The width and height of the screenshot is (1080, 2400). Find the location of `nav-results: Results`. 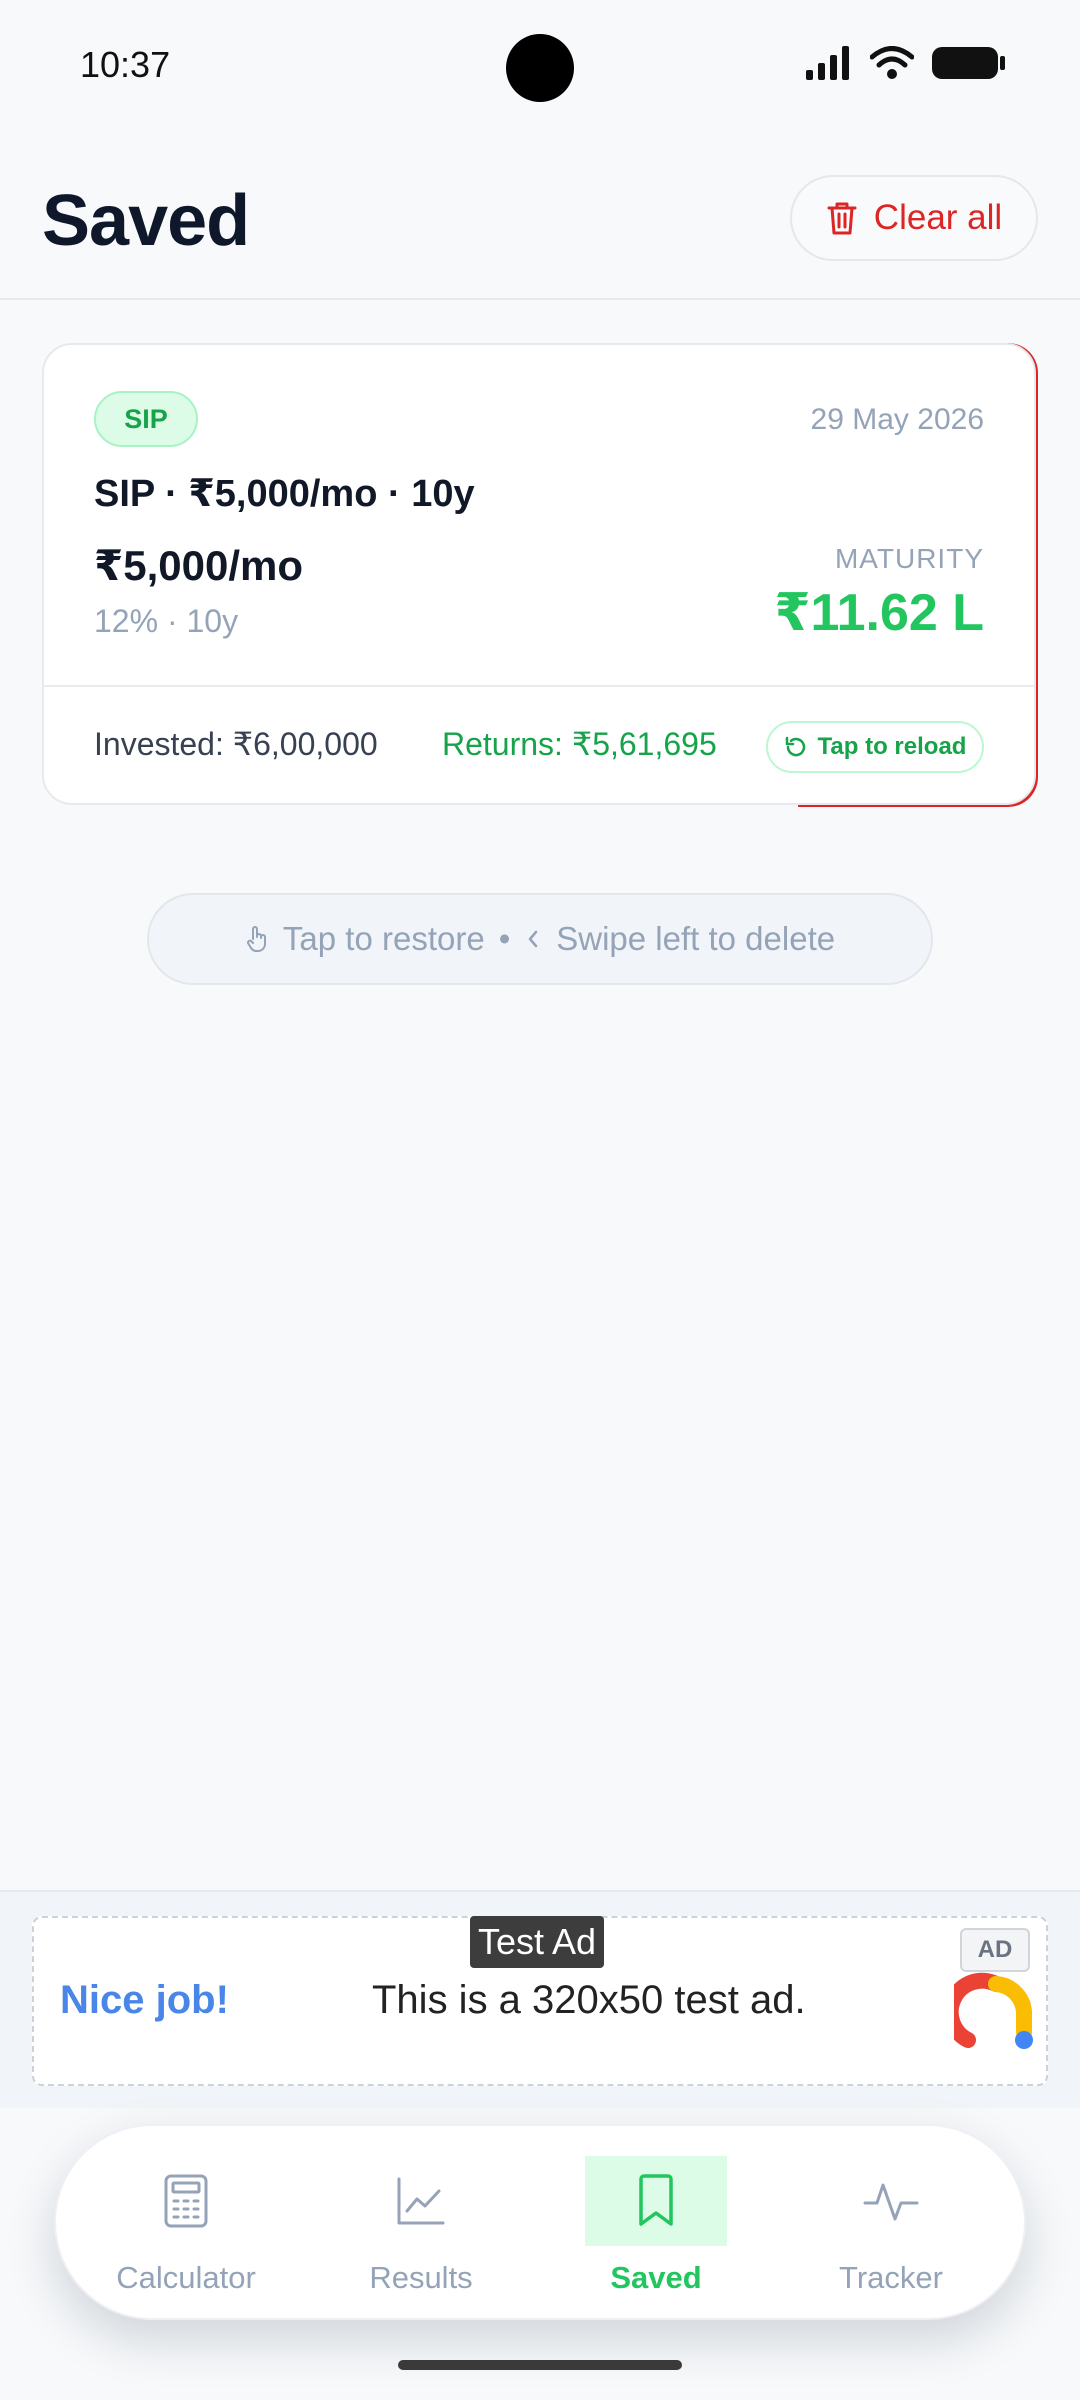

nav-results: Results is located at coordinates (421, 2224).